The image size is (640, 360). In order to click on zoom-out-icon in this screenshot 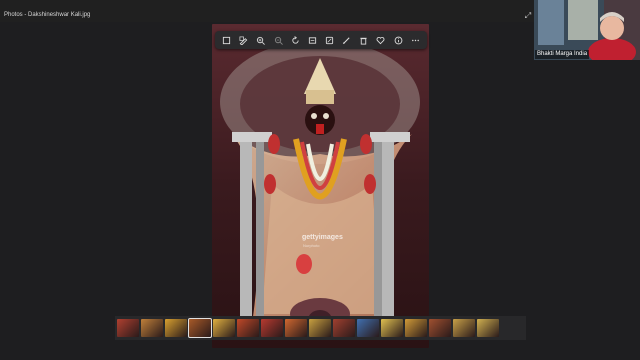, I will do `click(278, 40)`.